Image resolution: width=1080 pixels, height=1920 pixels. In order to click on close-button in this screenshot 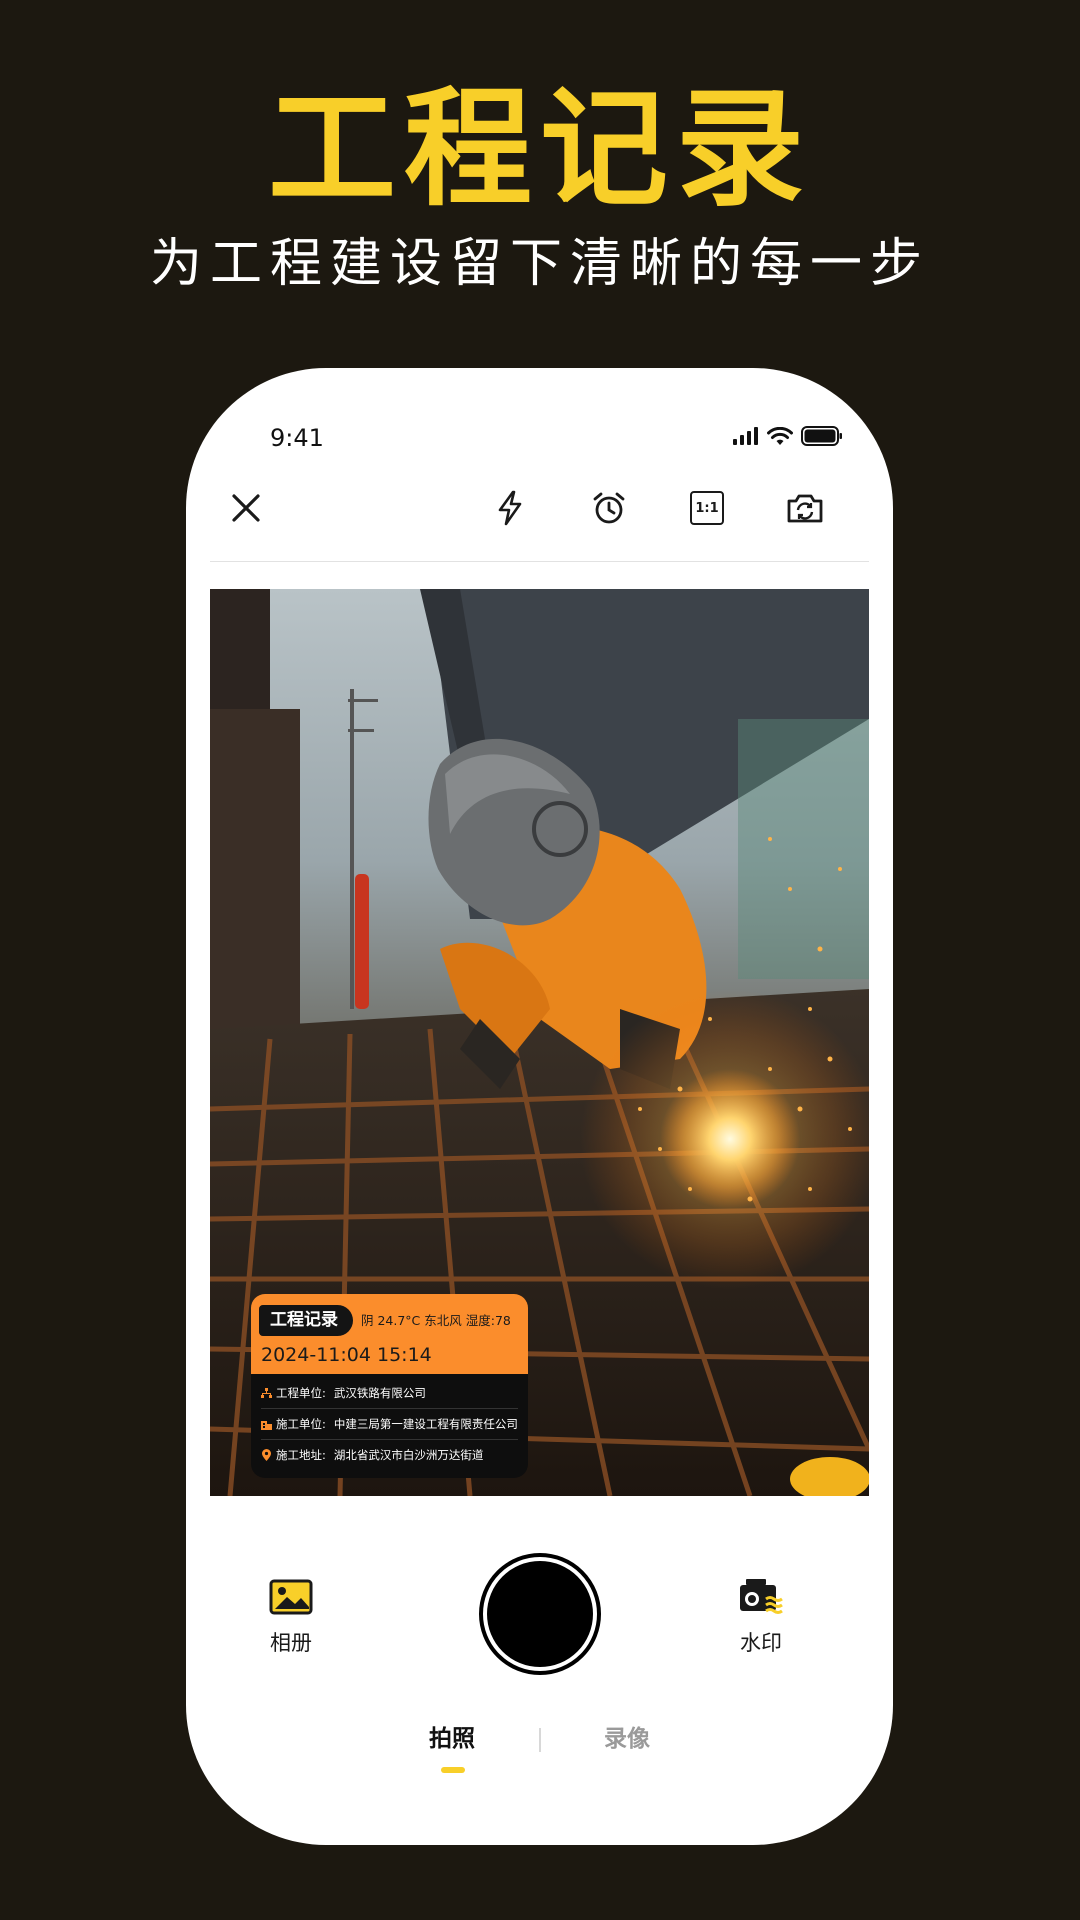, I will do `click(246, 508)`.